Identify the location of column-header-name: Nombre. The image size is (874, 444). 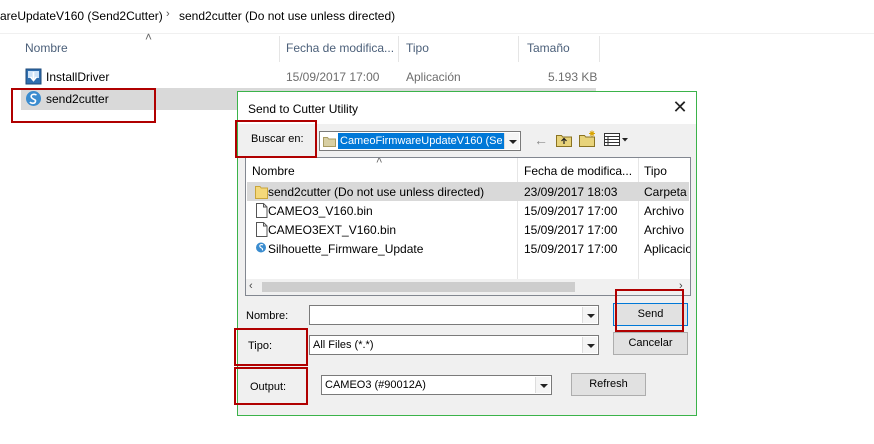
(46, 48).